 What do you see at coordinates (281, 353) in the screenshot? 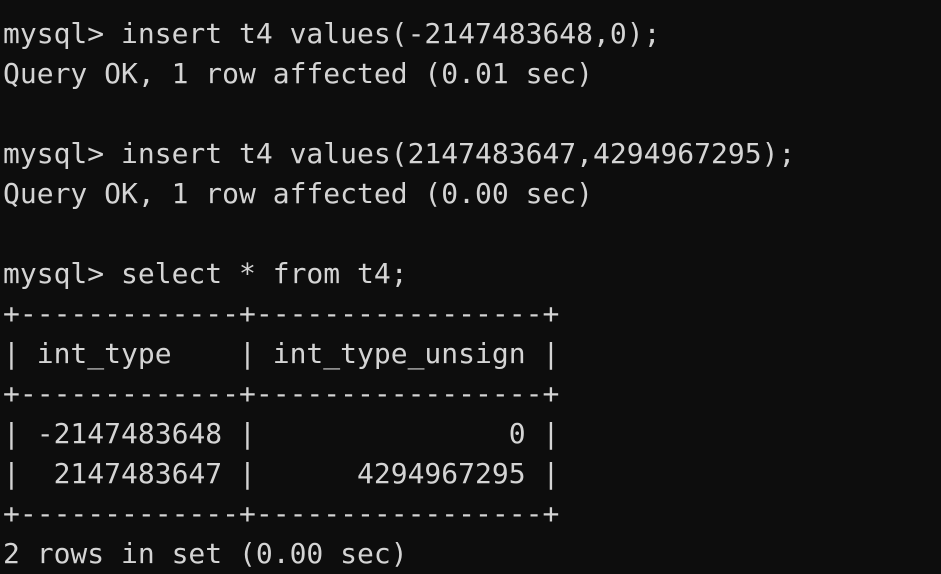
I see `terminal-line-table-header: | int_type | int_type_unsign |` at bounding box center [281, 353].